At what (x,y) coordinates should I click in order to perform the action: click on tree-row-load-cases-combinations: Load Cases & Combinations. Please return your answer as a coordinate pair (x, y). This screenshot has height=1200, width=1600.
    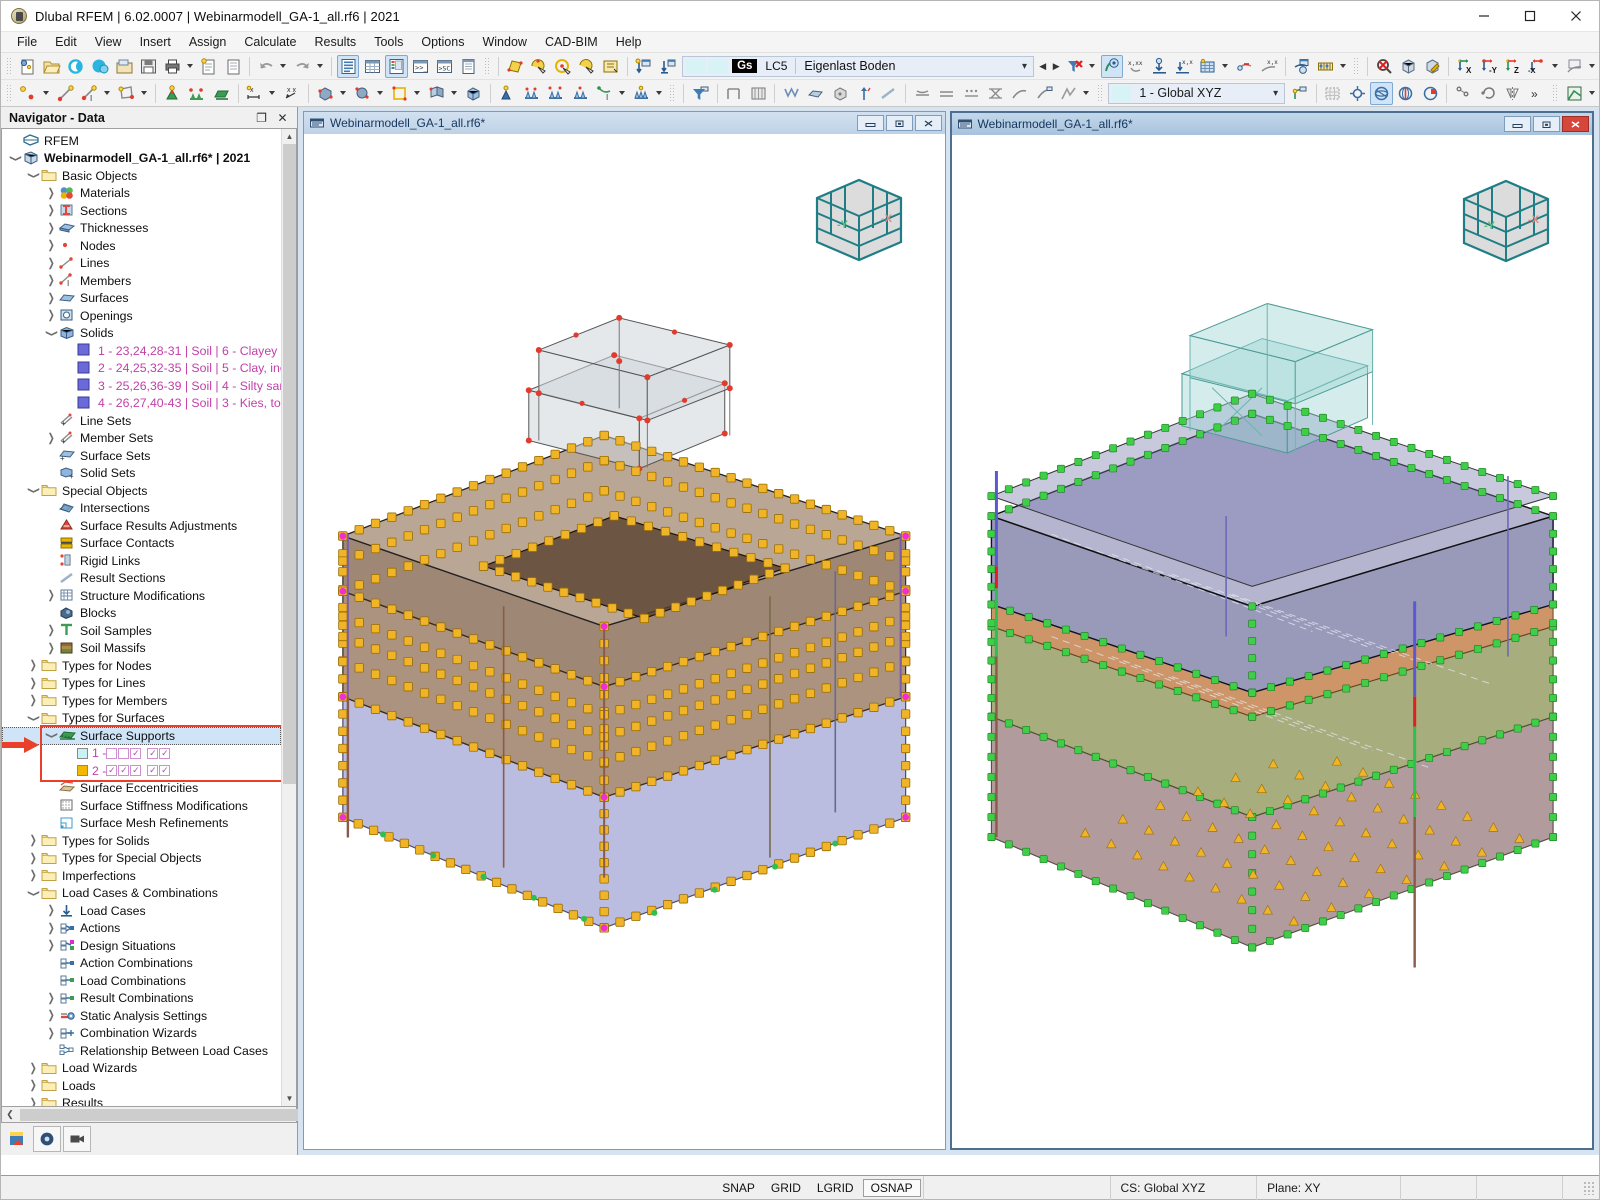
    Looking at the image, I should click on (141, 894).